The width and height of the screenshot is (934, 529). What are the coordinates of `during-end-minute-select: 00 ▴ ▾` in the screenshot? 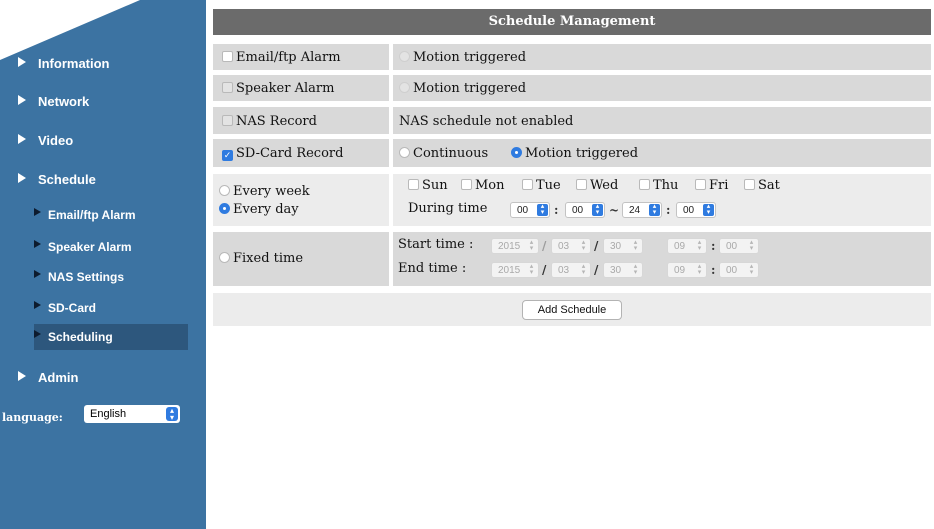 It's located at (696, 210).